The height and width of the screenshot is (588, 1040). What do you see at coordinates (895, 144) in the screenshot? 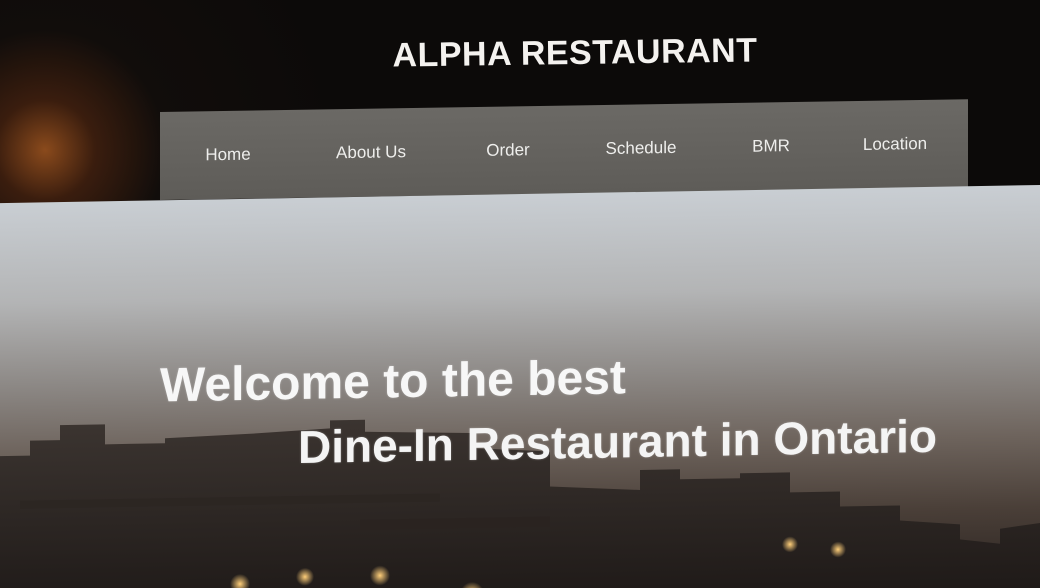
I see `nav-location-link: Location` at bounding box center [895, 144].